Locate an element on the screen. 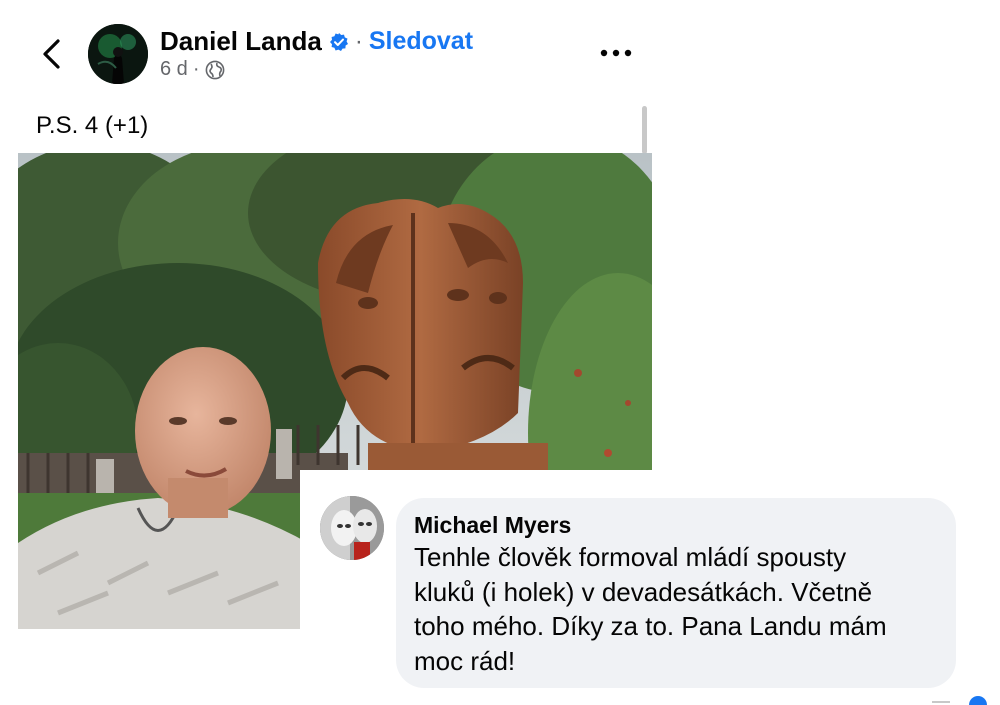  post-time: 6 d is located at coordinates (174, 69).